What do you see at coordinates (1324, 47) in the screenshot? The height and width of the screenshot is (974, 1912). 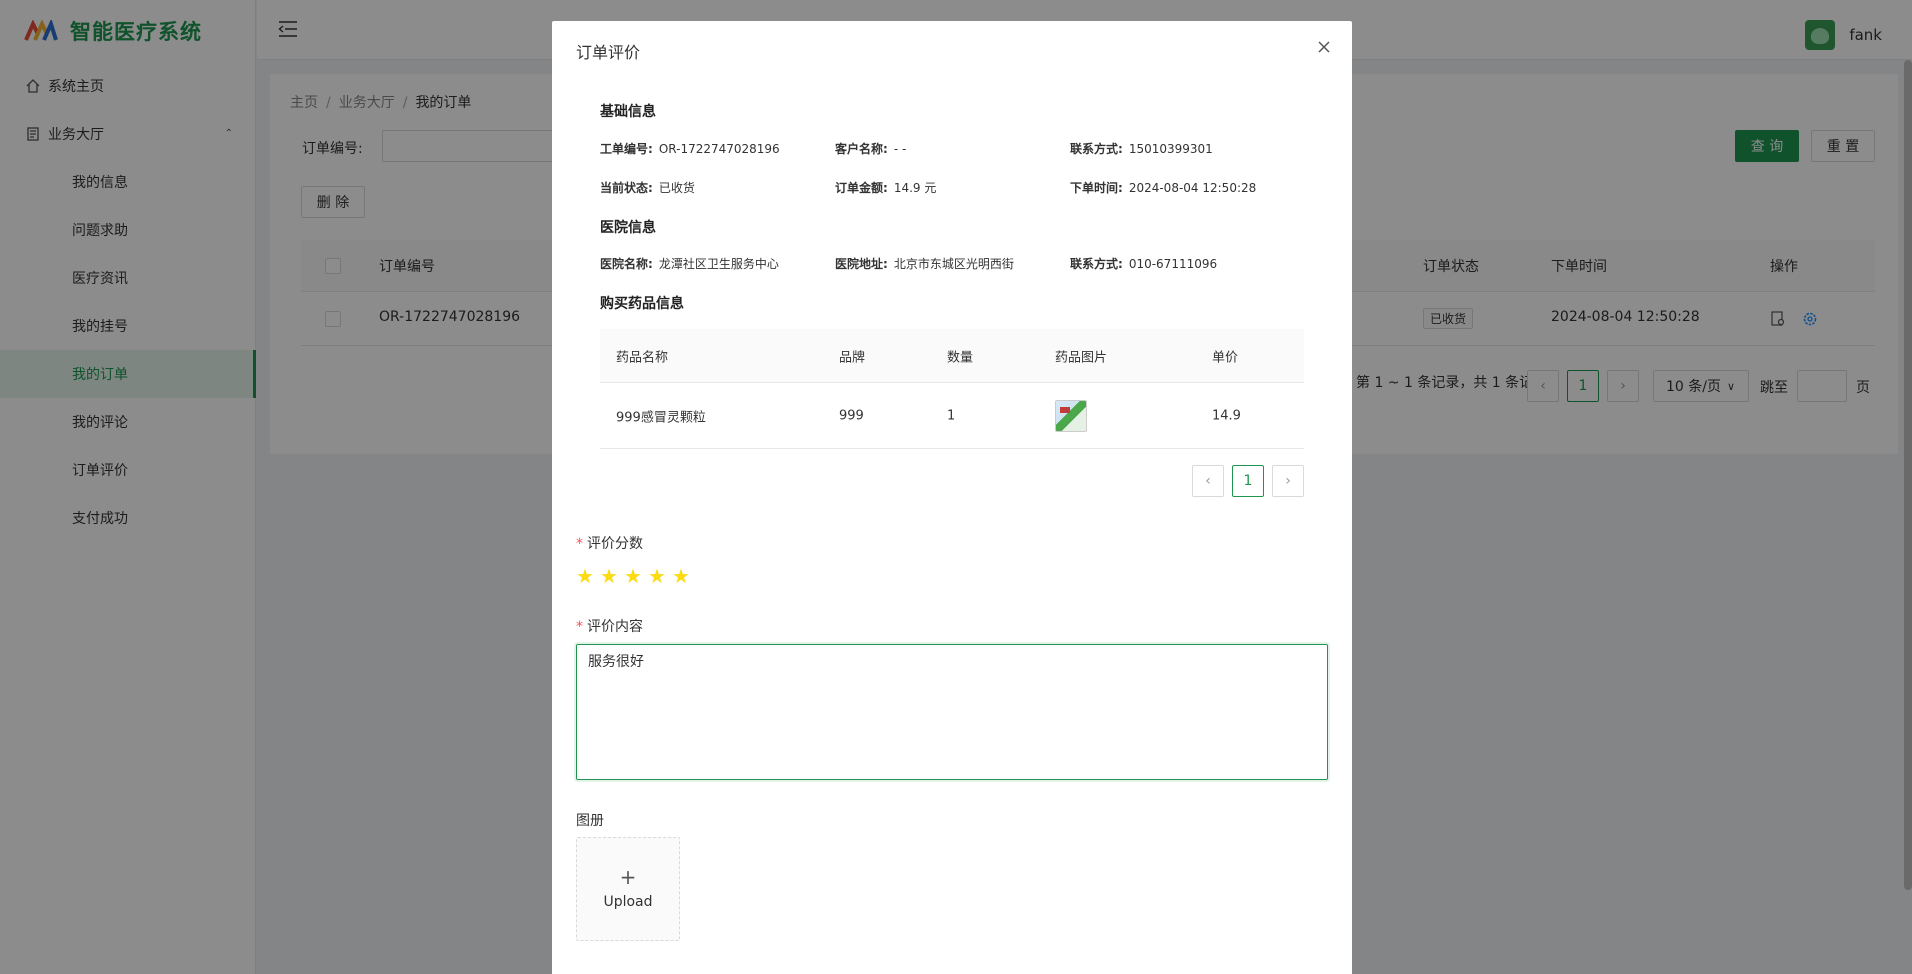 I see `close-icon` at bounding box center [1324, 47].